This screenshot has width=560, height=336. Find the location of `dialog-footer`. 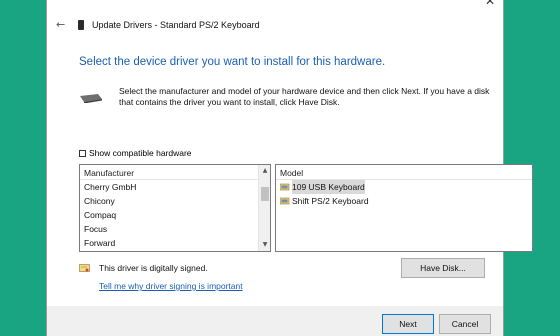

dialog-footer is located at coordinates (275, 321).